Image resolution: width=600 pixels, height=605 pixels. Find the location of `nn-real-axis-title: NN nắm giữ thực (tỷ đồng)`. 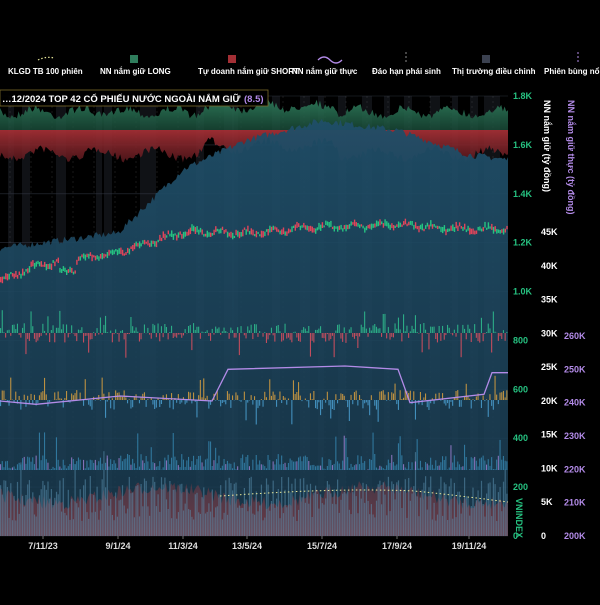

nn-real-axis-title: NN nắm giữ thực (tỷ đồng) is located at coordinates (571, 157).